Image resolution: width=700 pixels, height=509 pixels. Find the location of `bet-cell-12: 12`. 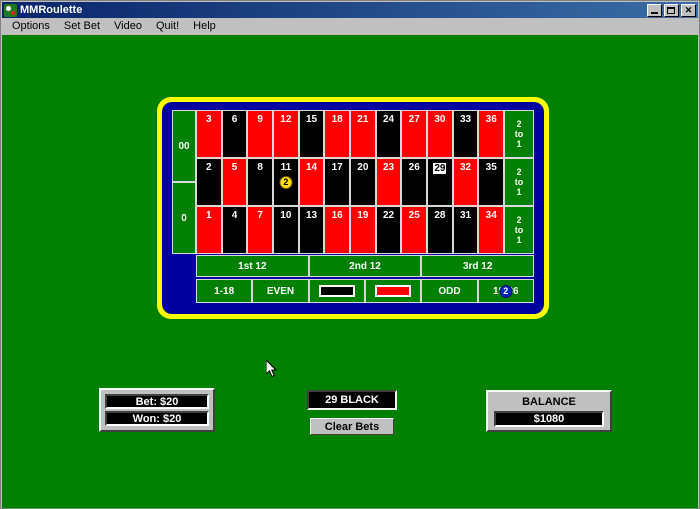

bet-cell-12: 12 is located at coordinates (286, 134).